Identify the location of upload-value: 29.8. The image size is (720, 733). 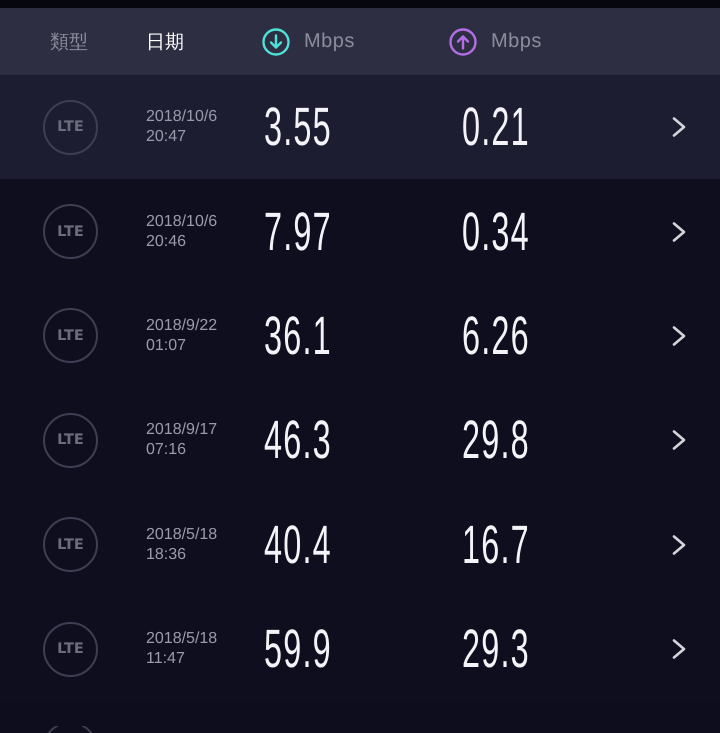
(496, 440).